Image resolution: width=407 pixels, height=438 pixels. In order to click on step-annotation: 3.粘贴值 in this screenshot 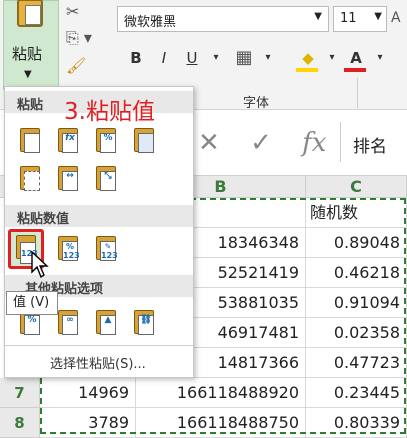, I will do `click(109, 112)`.